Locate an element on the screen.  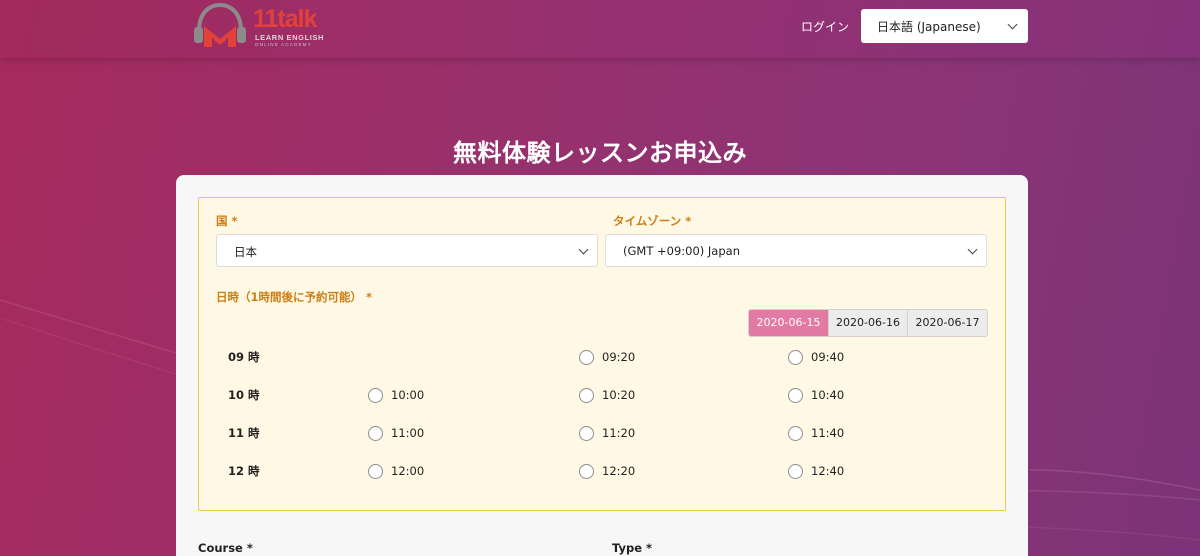
time-slot-0940: 09:40 is located at coordinates (816, 357).